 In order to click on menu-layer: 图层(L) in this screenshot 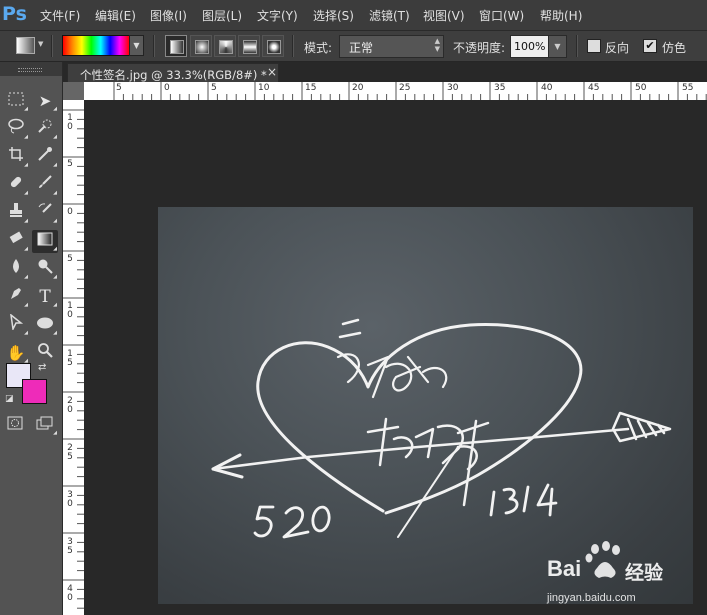, I will do `click(222, 15)`.